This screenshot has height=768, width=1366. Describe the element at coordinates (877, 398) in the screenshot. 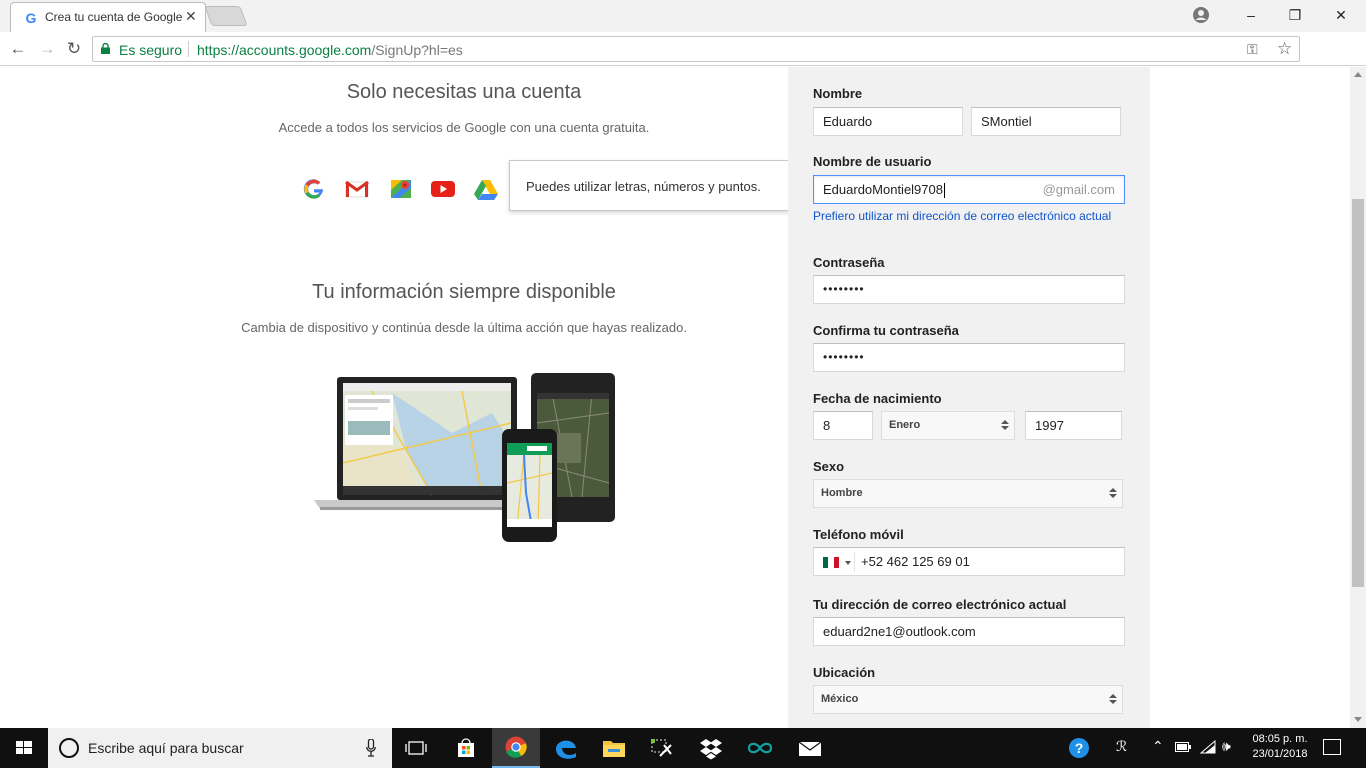

I see `birthdate-label: Fecha de nacimiento` at that location.